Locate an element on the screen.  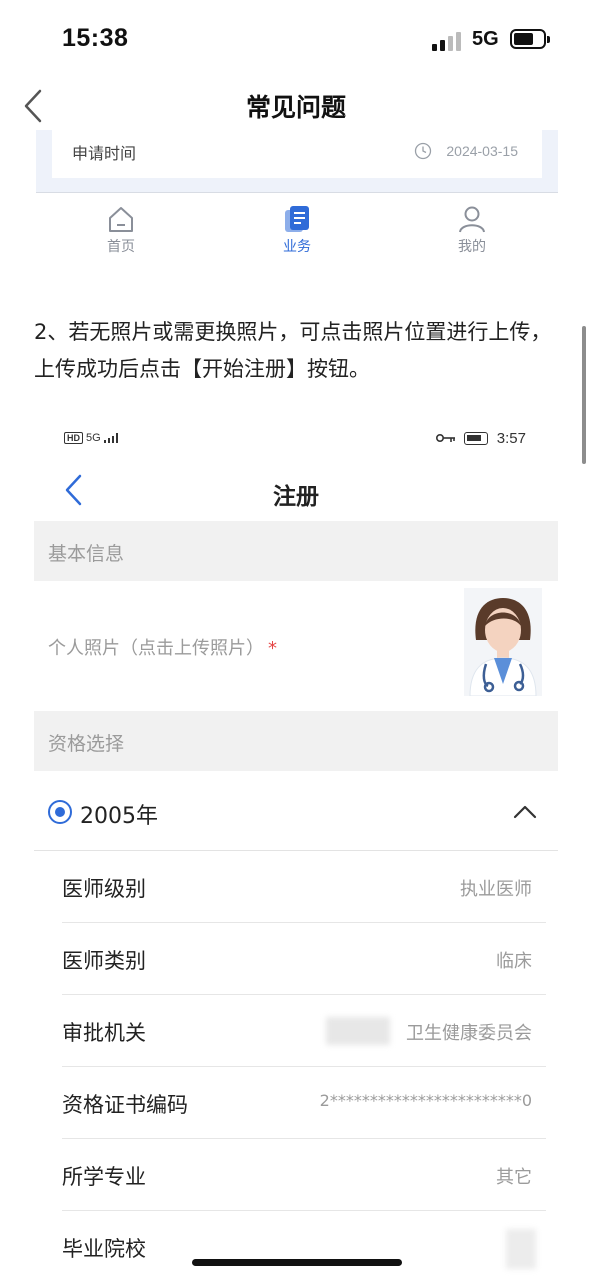
tab-bar: 首页 业务 我的 is located at coordinates (297, 232).